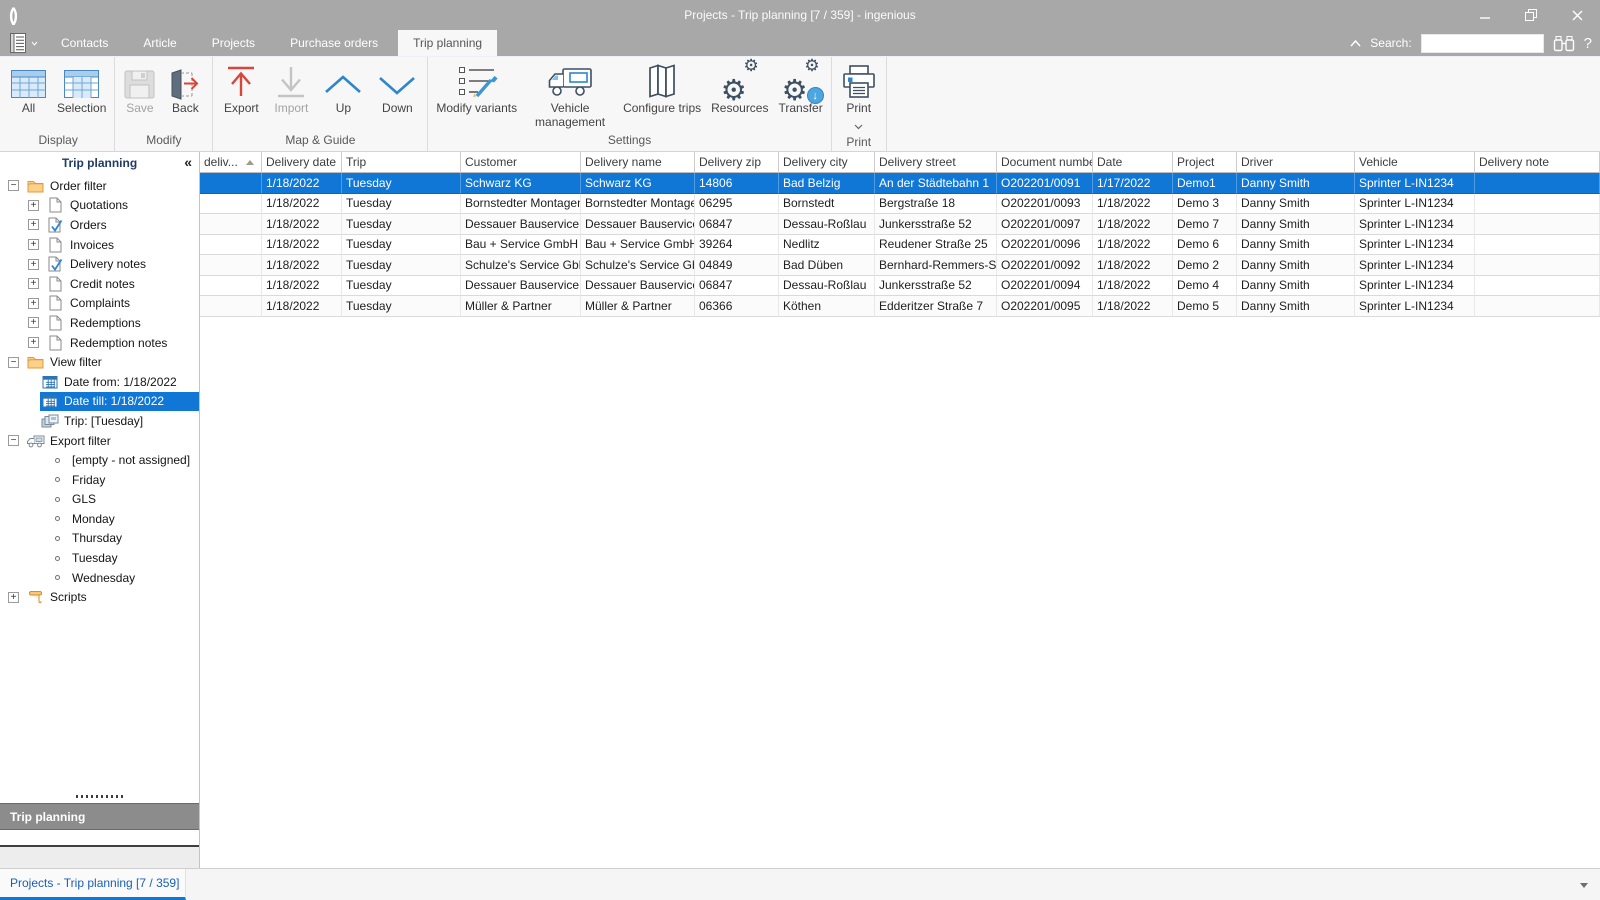 This screenshot has width=1600, height=900. I want to click on chevron-down-icon, so click(1584, 885).